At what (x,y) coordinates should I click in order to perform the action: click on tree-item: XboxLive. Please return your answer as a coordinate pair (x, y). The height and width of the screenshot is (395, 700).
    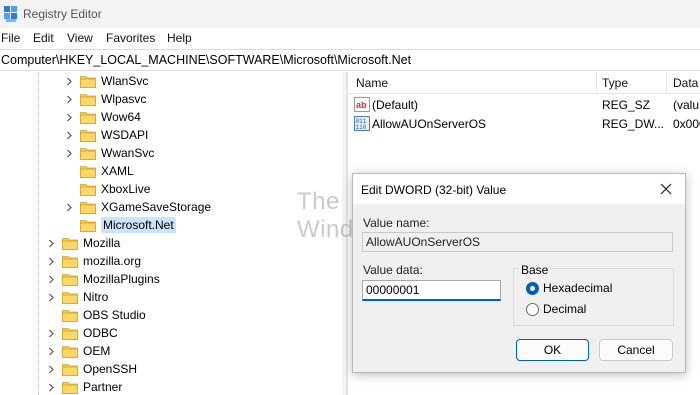
    Looking at the image, I should click on (107, 189).